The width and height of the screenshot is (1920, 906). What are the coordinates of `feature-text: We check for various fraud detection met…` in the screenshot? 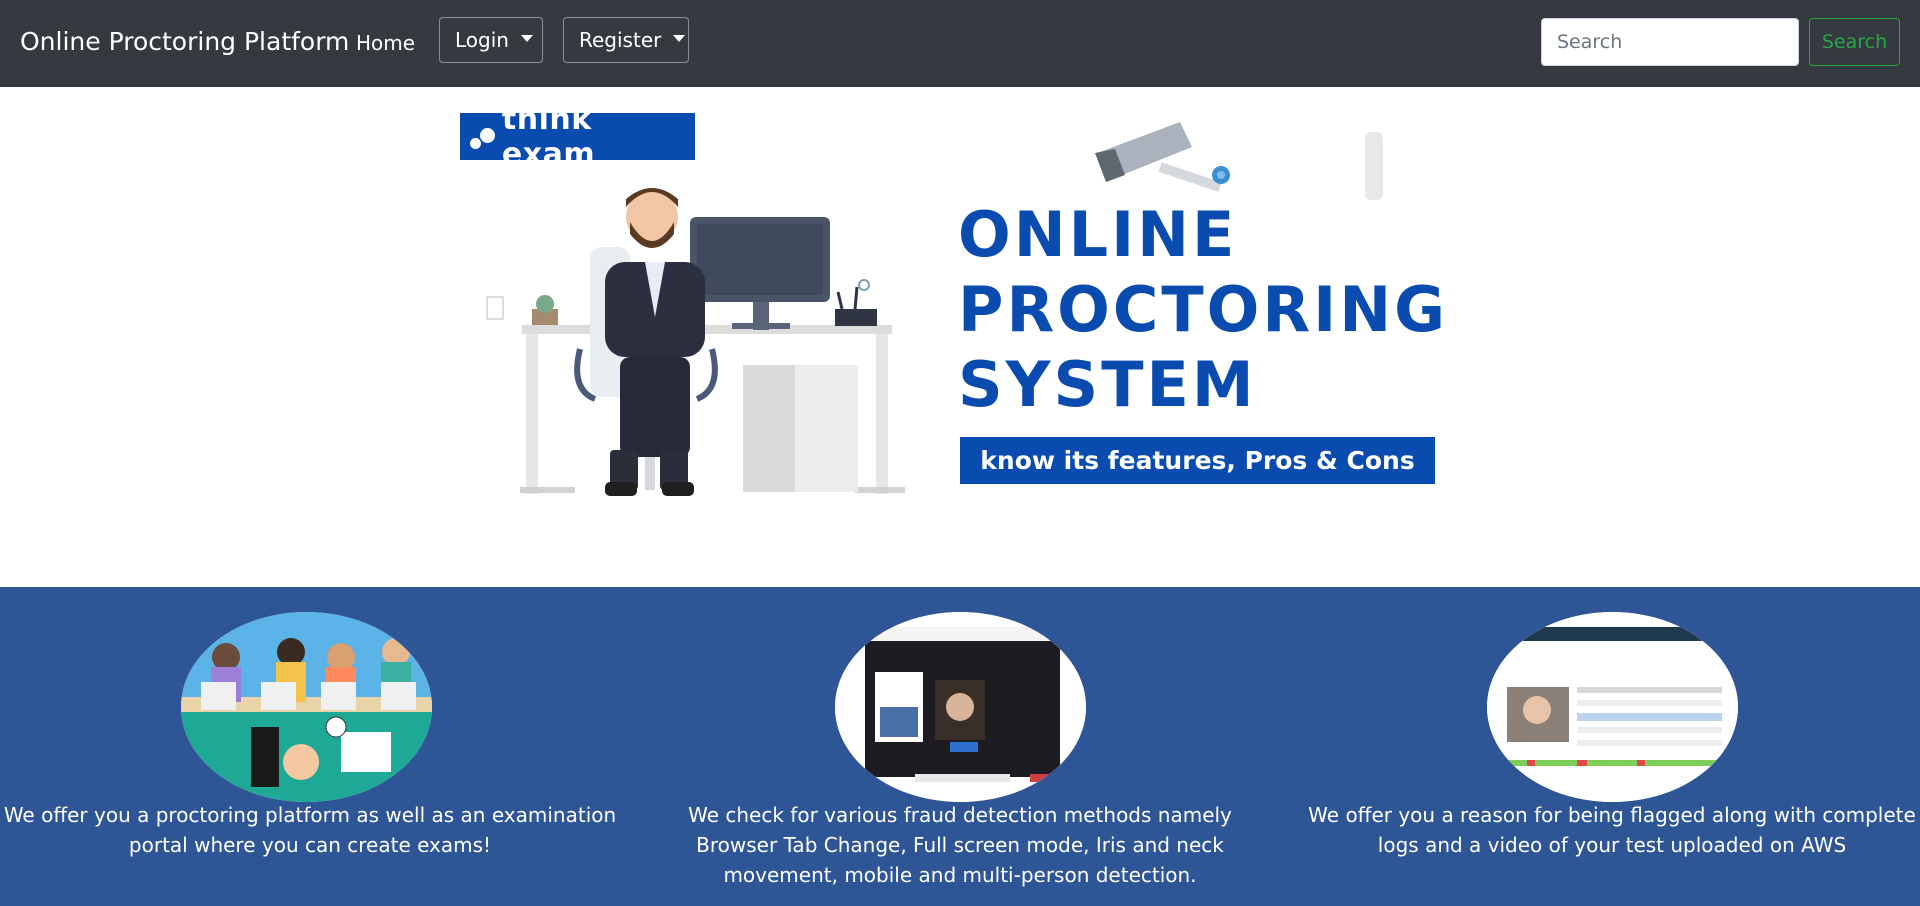 It's located at (960, 845).